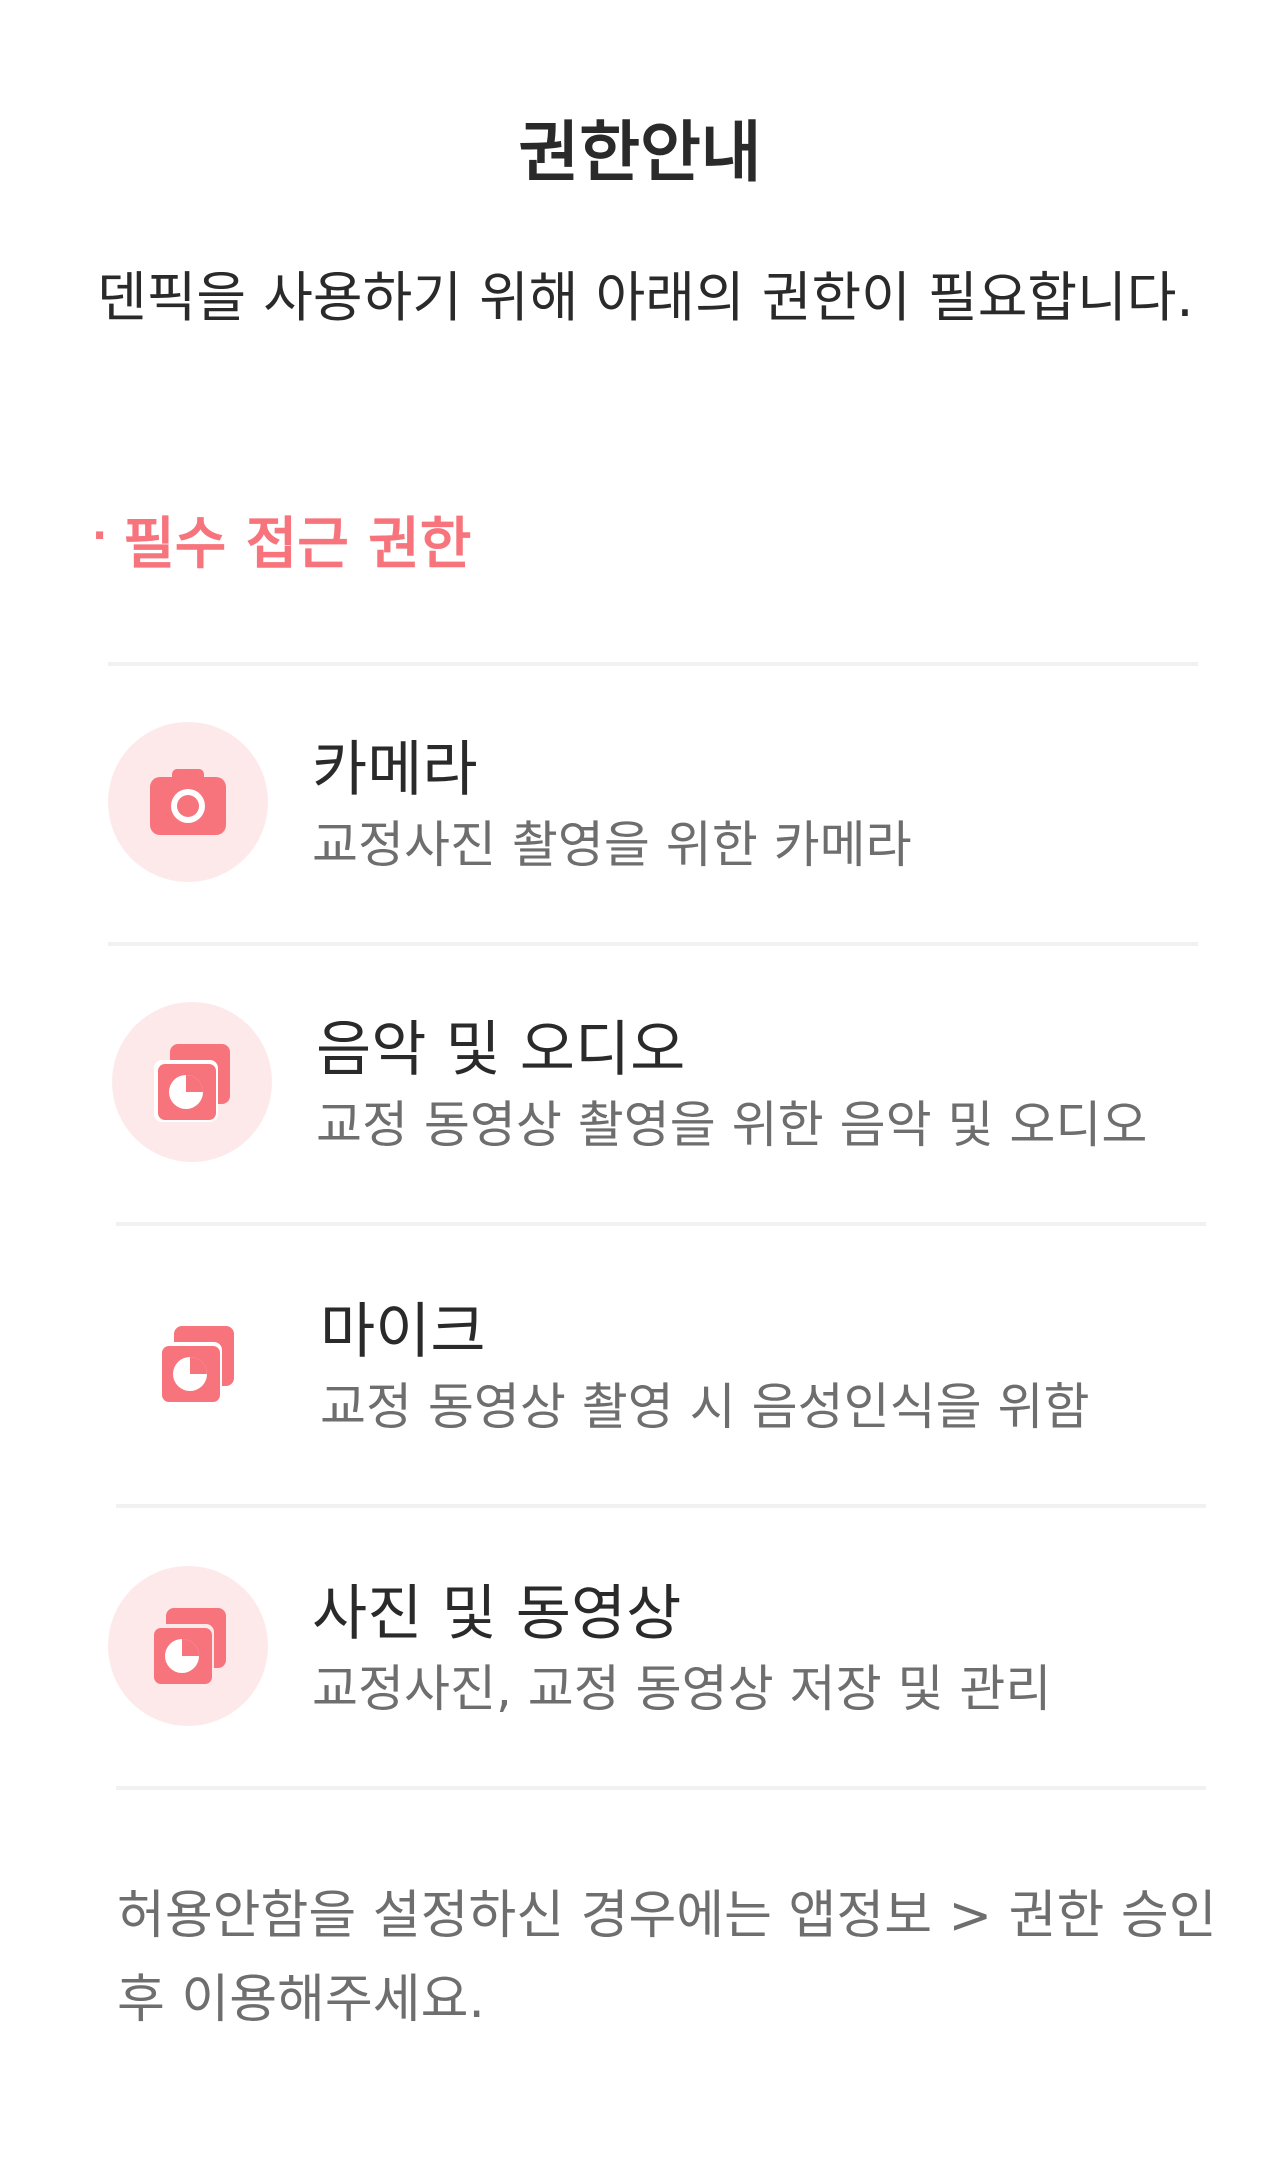 Image resolution: width=1280 pixels, height=2176 pixels. I want to click on permission-subtitle: 교정 동영상 촬영을 위한 음악 및 오디오, so click(732, 1125).